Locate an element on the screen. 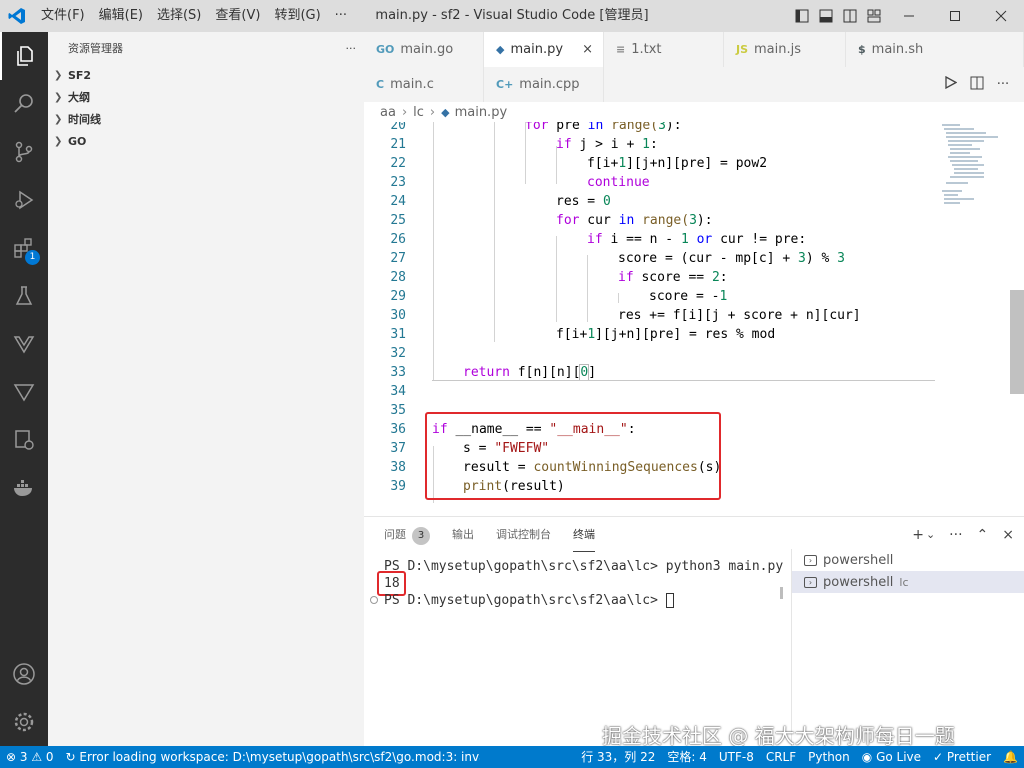 The width and height of the screenshot is (1024, 768). terminal-scrollbar is located at coordinates (781, 593).